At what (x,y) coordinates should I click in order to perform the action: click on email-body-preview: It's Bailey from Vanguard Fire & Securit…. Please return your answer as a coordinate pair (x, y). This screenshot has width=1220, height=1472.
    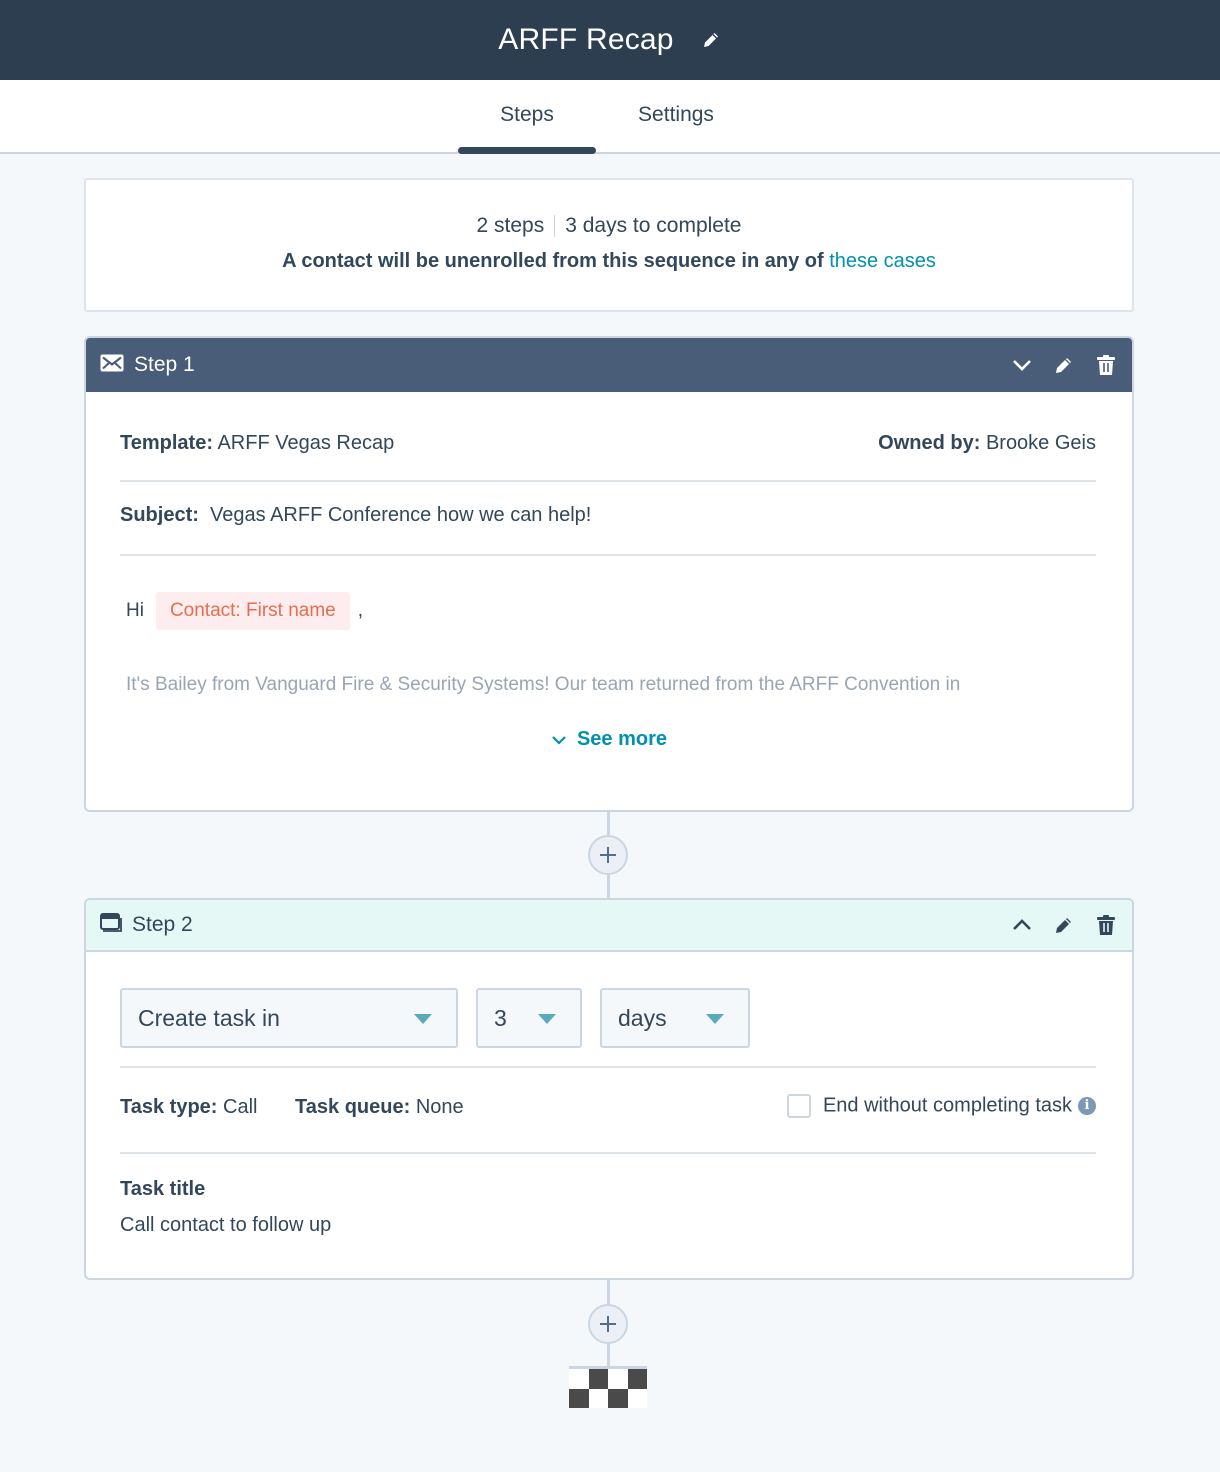
    Looking at the image, I should click on (543, 684).